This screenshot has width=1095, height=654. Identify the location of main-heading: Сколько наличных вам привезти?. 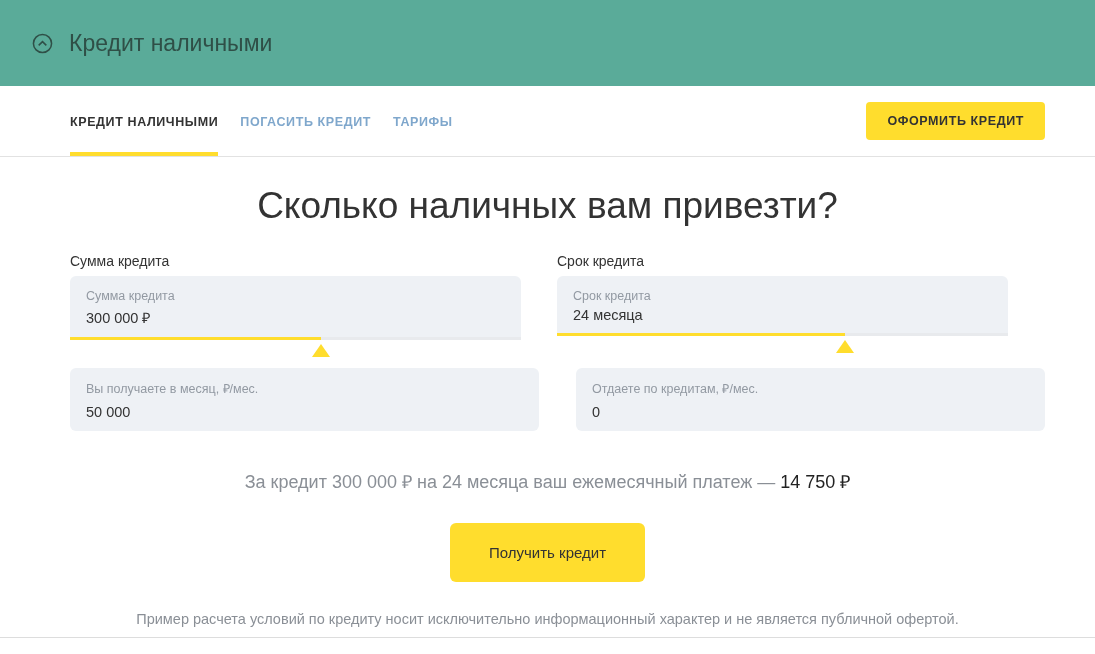
(547, 206).